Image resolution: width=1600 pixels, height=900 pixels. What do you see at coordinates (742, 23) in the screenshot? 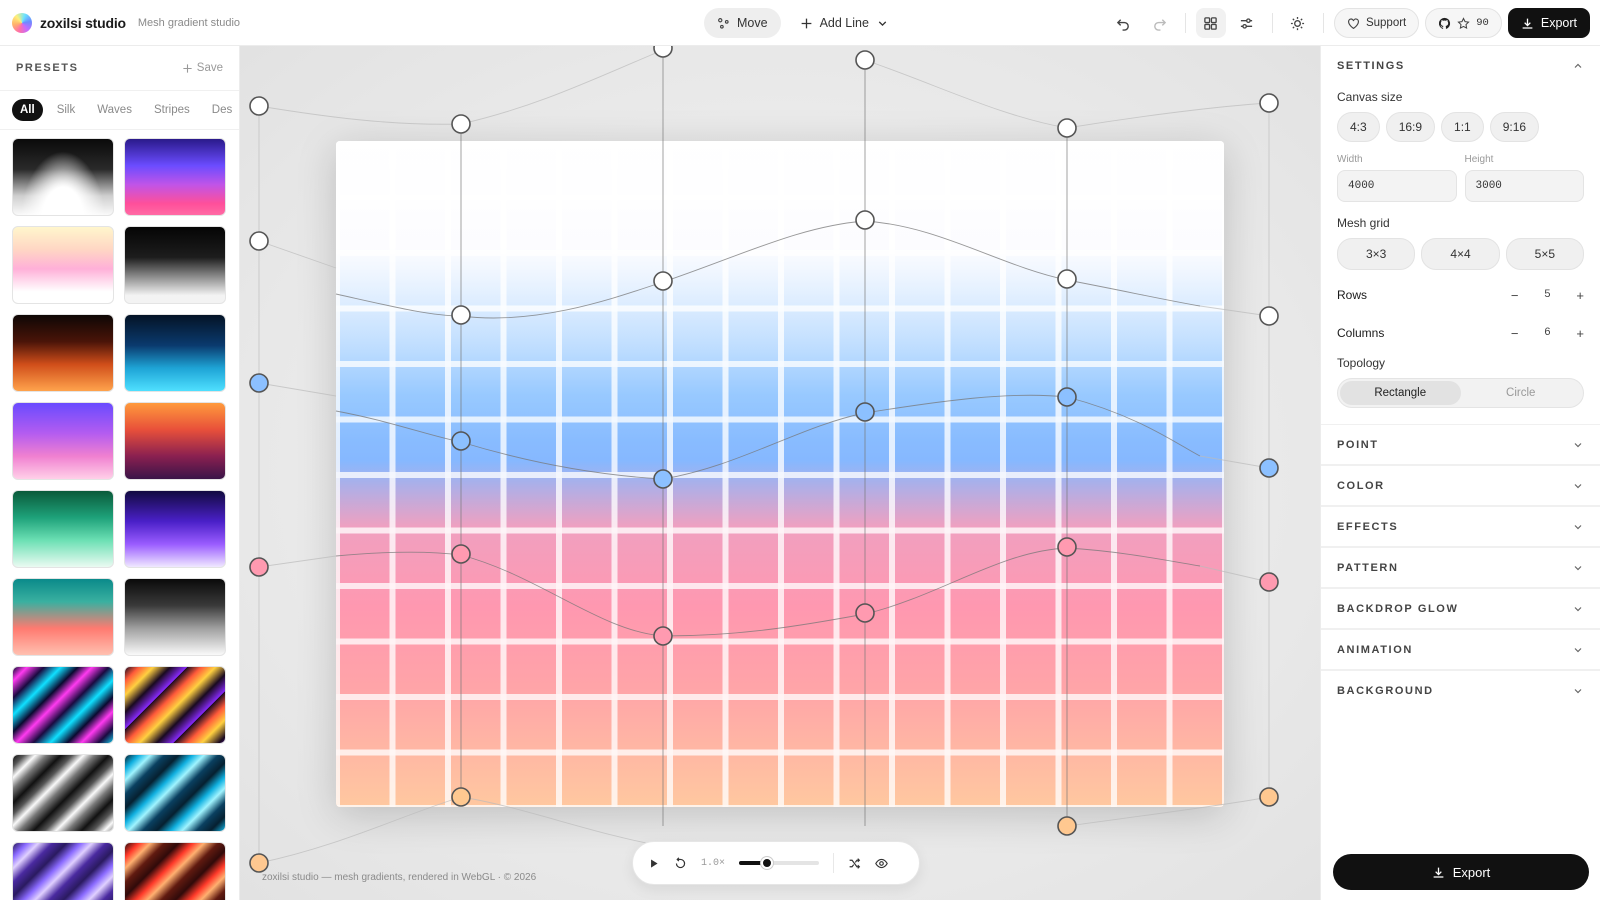
I see `move-tool-button: Move` at bounding box center [742, 23].